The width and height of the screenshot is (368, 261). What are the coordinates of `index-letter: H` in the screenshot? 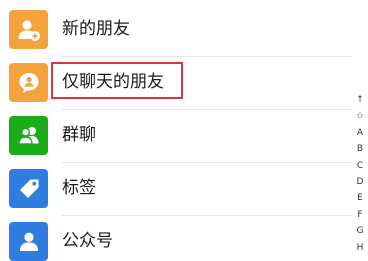 It's located at (360, 248).